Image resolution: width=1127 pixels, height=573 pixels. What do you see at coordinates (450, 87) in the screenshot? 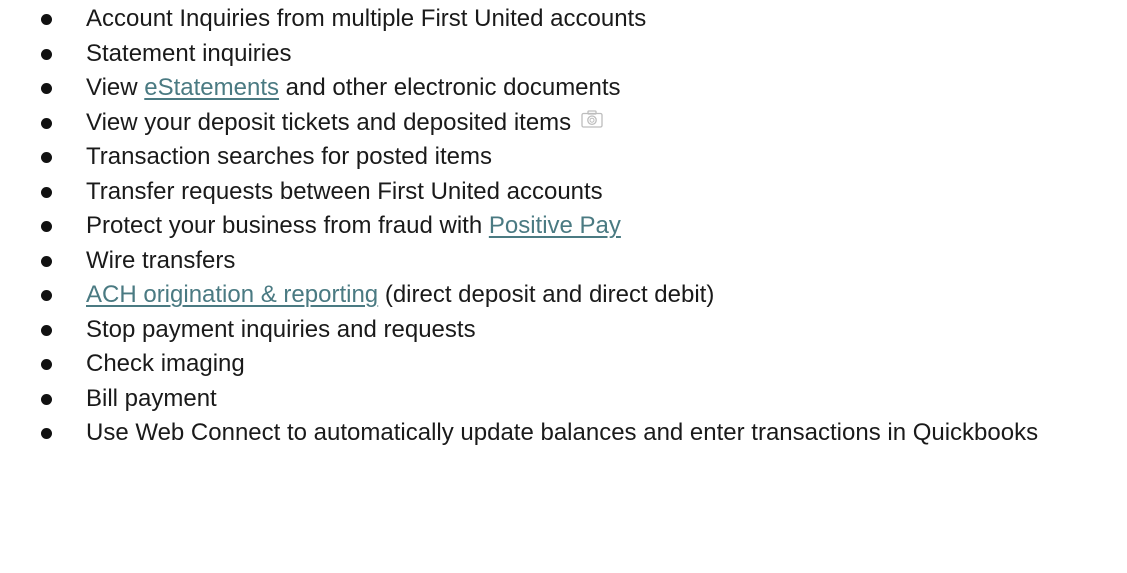
I see `item-text-after: and other electronic documents` at bounding box center [450, 87].